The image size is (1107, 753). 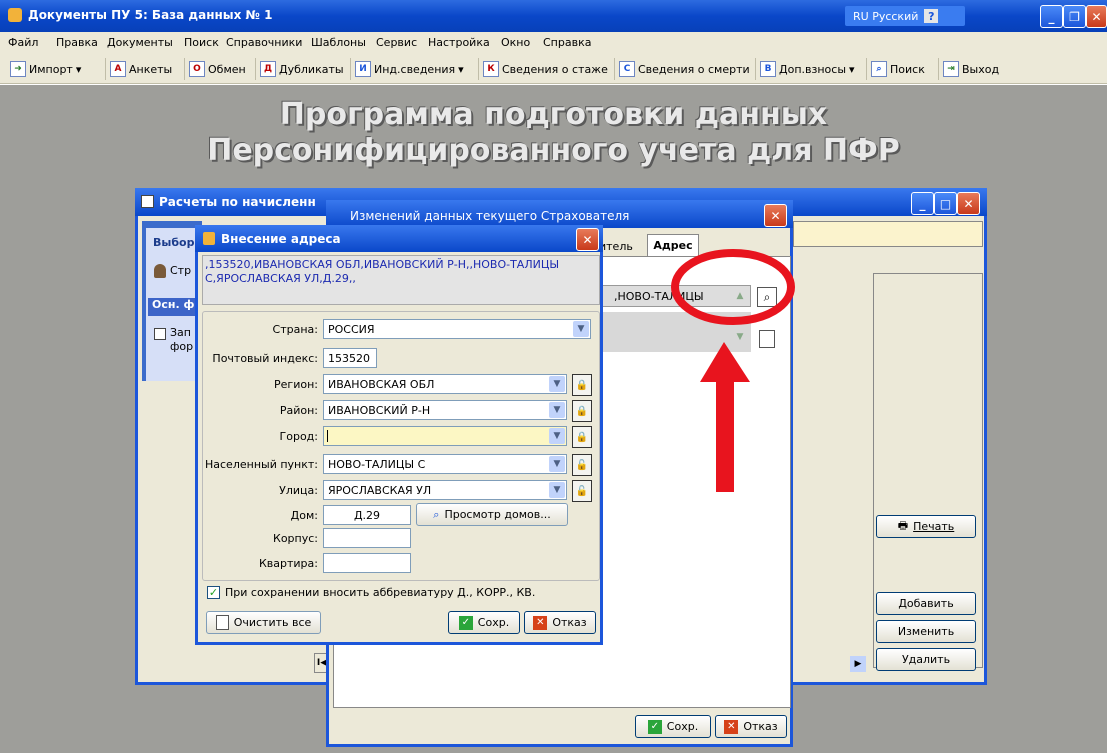 What do you see at coordinates (367, 563) in the screenshot?
I see `flat-field` at bounding box center [367, 563].